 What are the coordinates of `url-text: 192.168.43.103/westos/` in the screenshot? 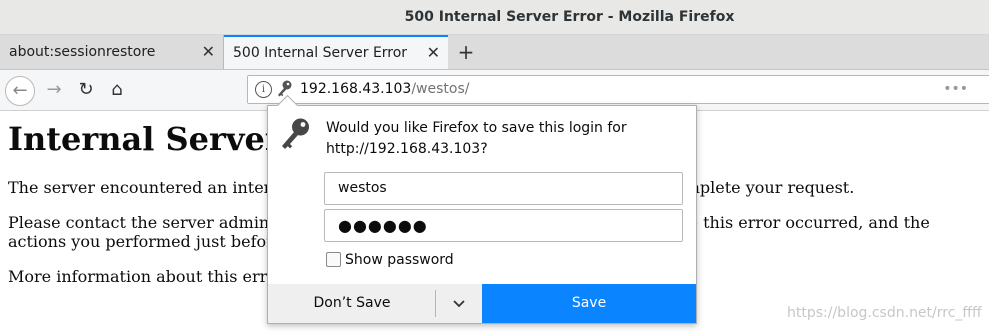 It's located at (384, 89).